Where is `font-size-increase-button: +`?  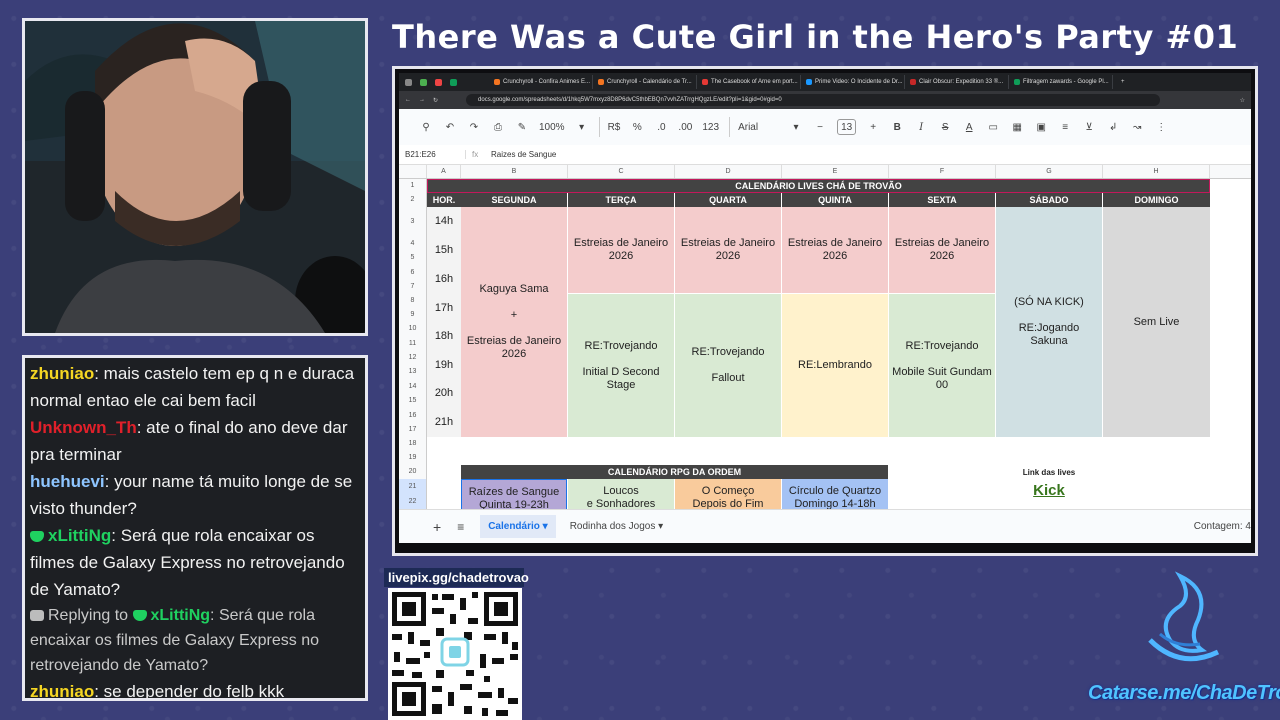
font-size-increase-button: + is located at coordinates (873, 127).